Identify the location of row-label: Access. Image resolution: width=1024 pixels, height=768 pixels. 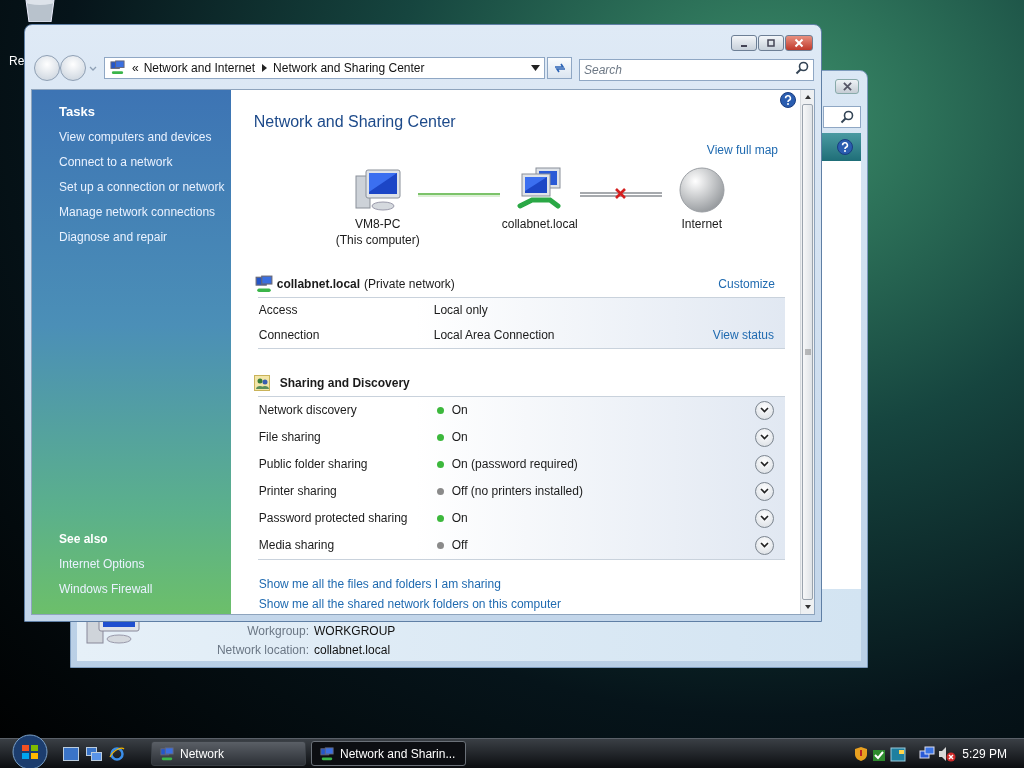
(278, 311).